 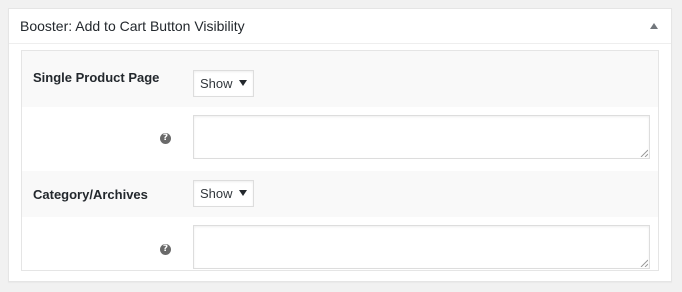 I want to click on single-product-page-select: Show, so click(x=223, y=83).